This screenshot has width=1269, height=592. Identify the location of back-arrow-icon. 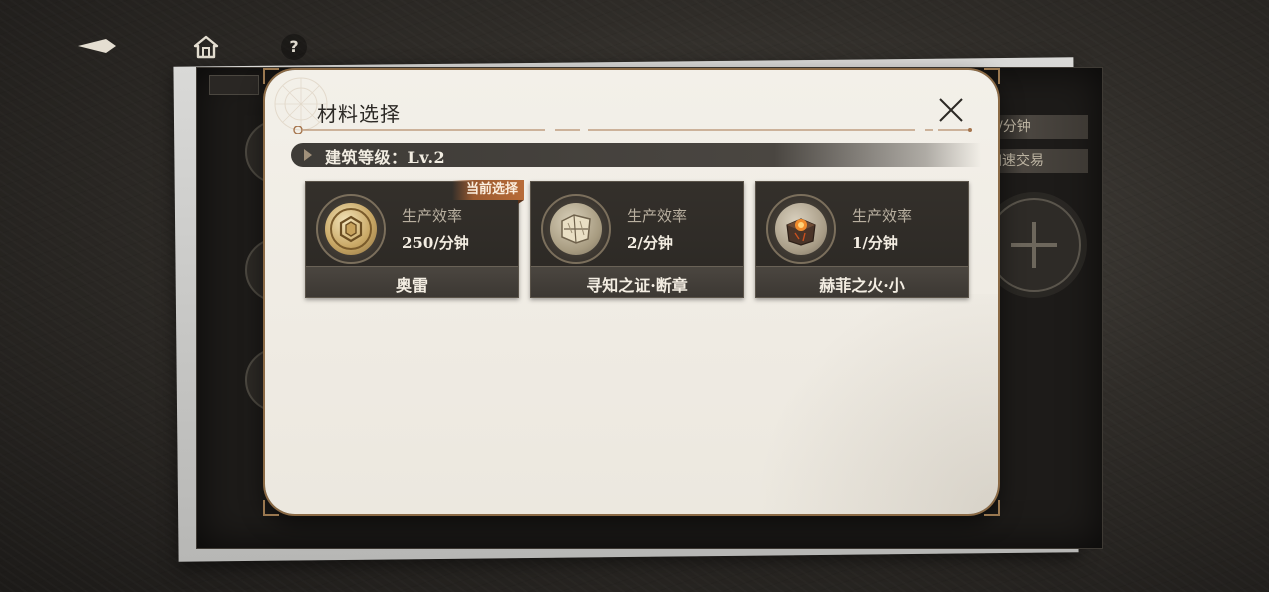
(97, 46).